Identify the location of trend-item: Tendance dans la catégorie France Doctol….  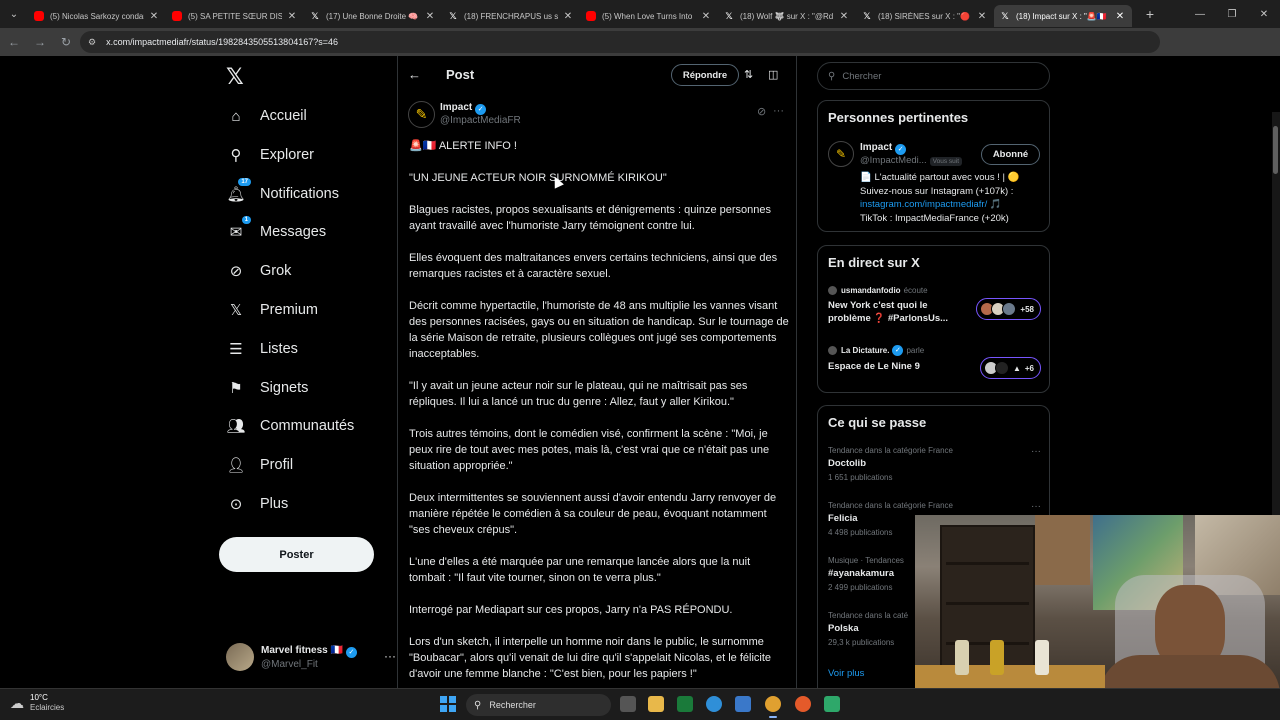
(934, 464).